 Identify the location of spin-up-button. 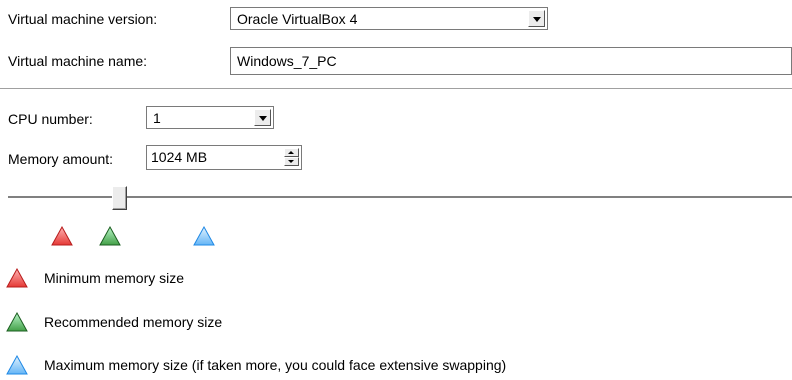
(291, 152).